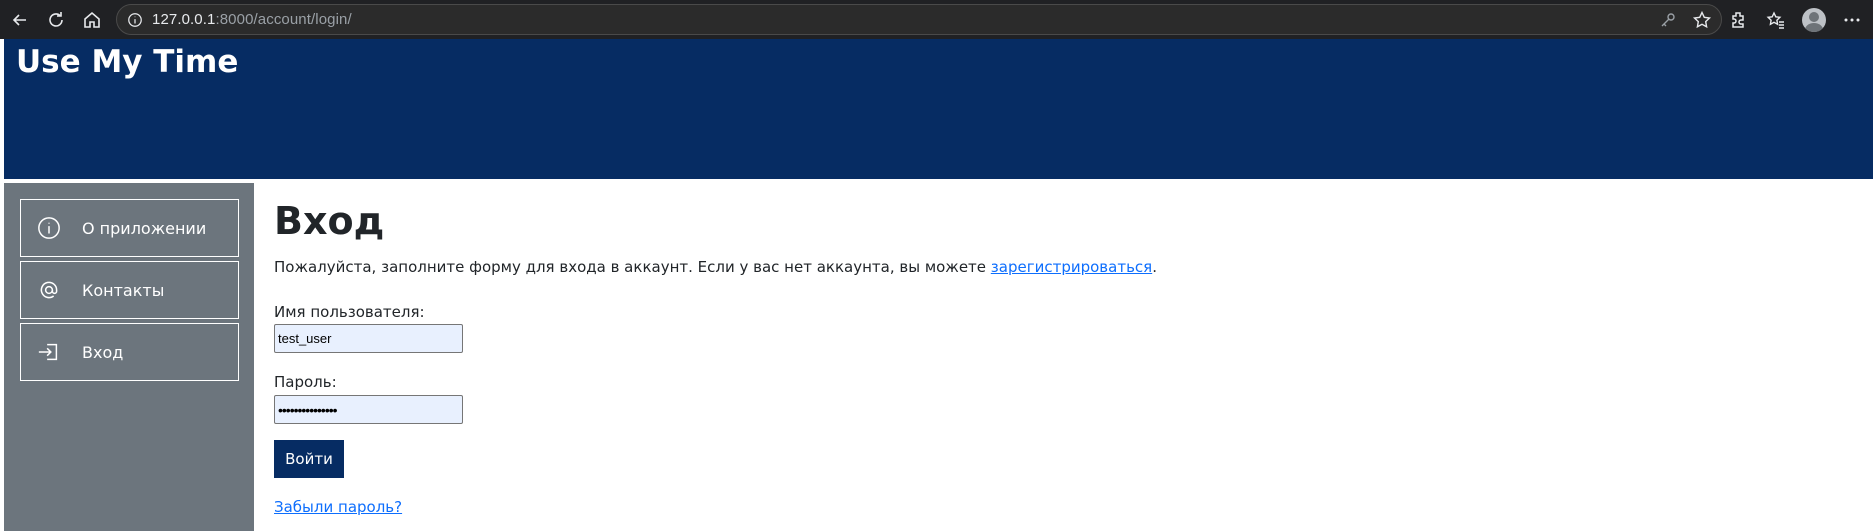 This screenshot has height=531, width=1873. I want to click on favorites-icon, so click(1776, 20).